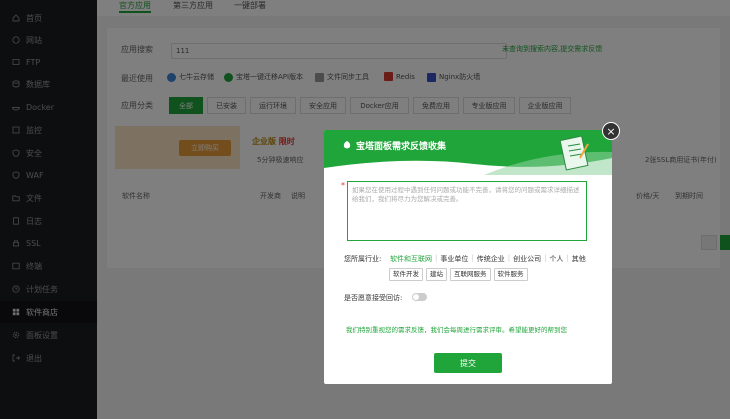 The image size is (730, 419). What do you see at coordinates (456, 330) in the screenshot?
I see `feedback-note: 我们特别重视您的需求反馈，我们会每周进行需求评审。希望能更好的帮到您` at bounding box center [456, 330].